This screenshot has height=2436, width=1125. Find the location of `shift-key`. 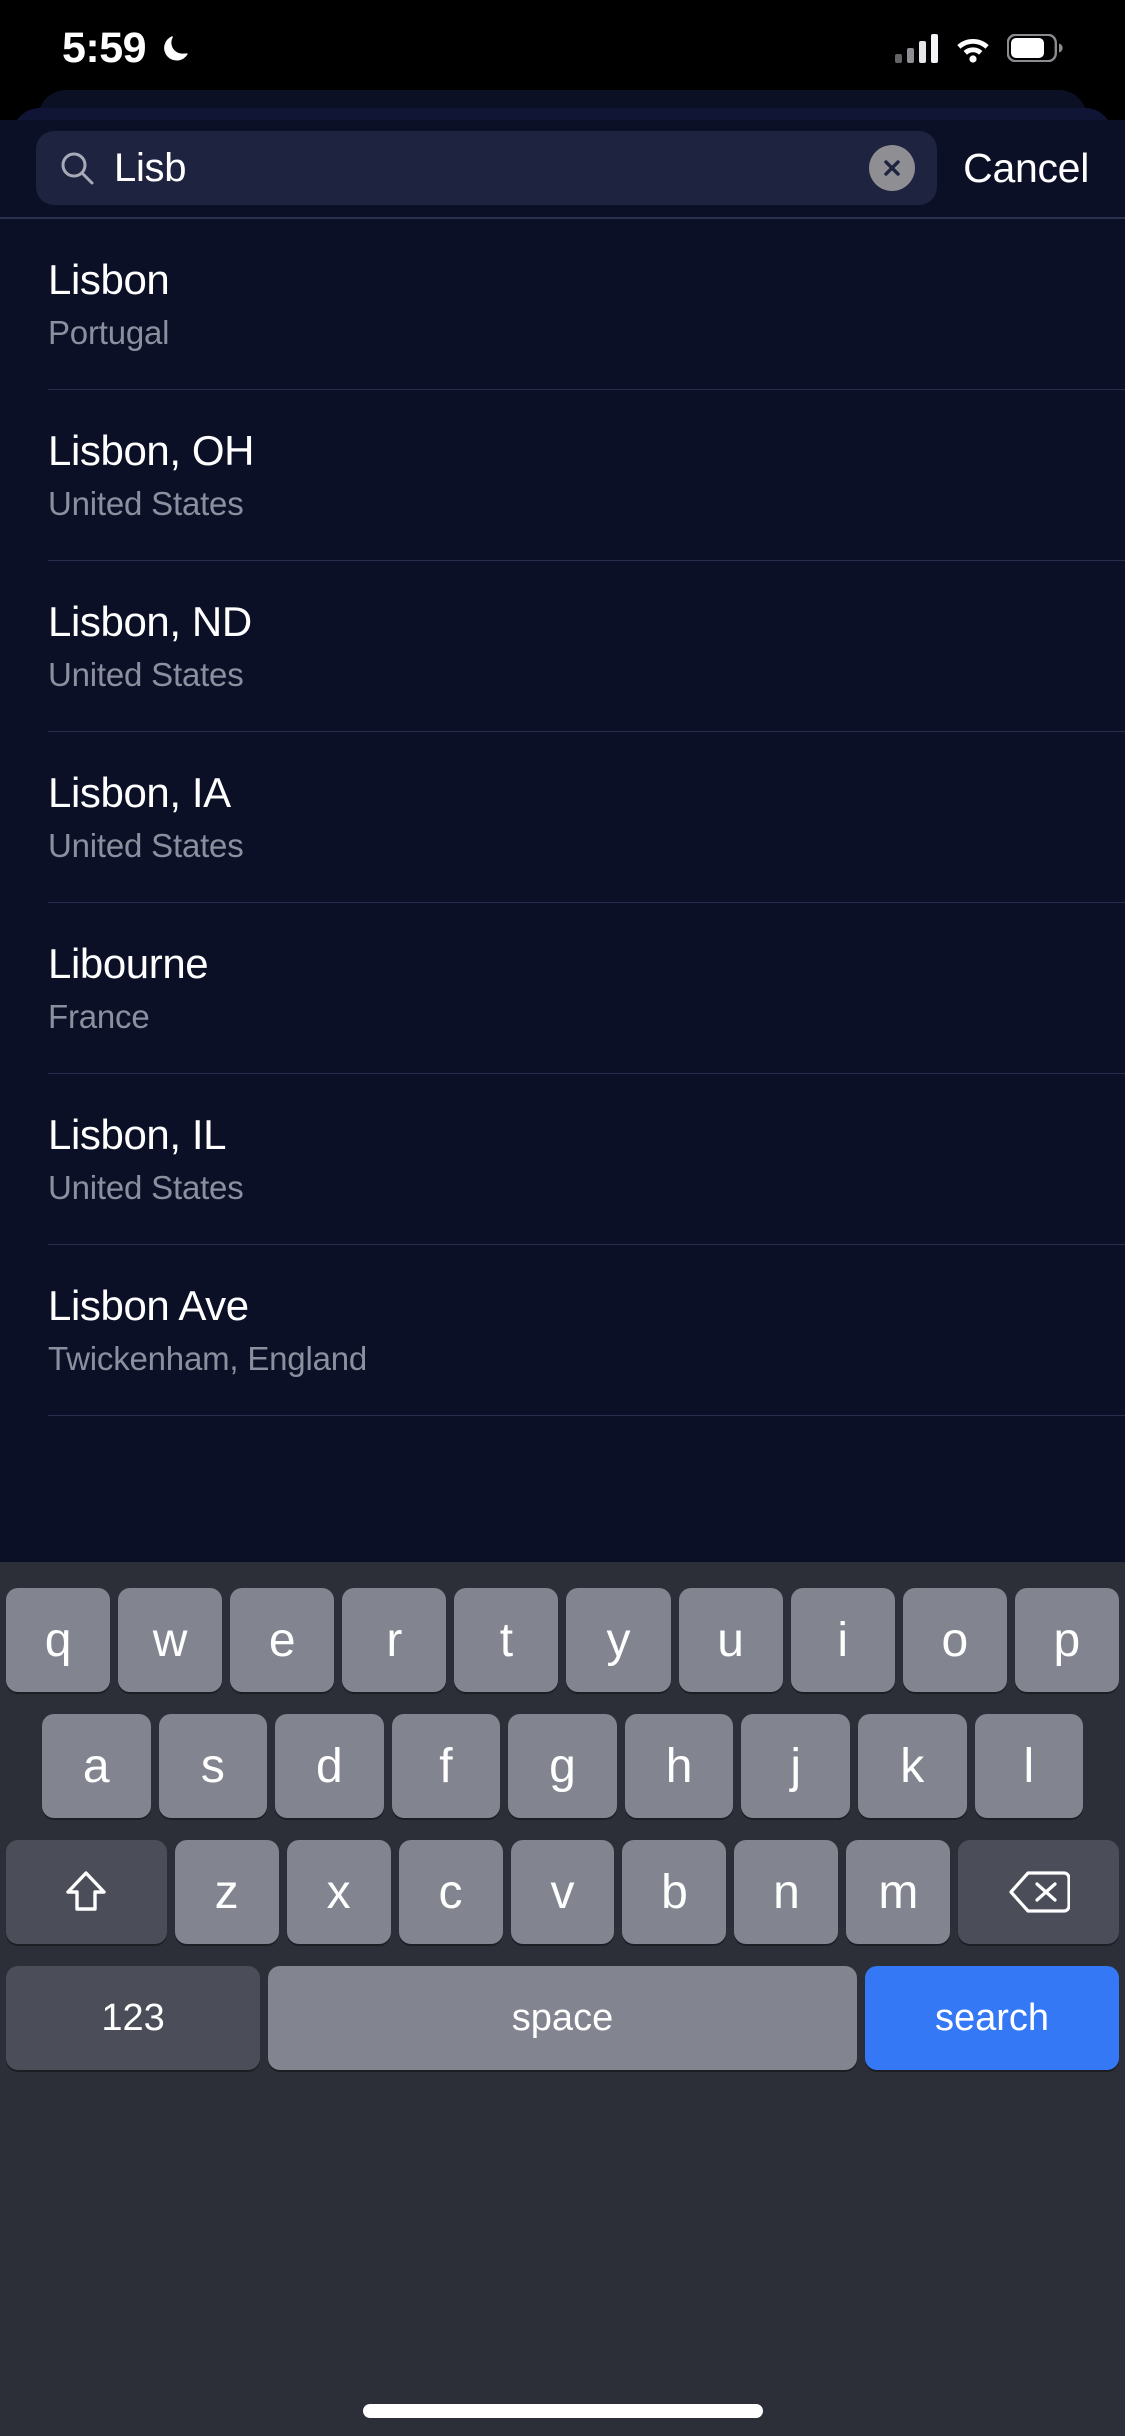

shift-key is located at coordinates (86, 1892).